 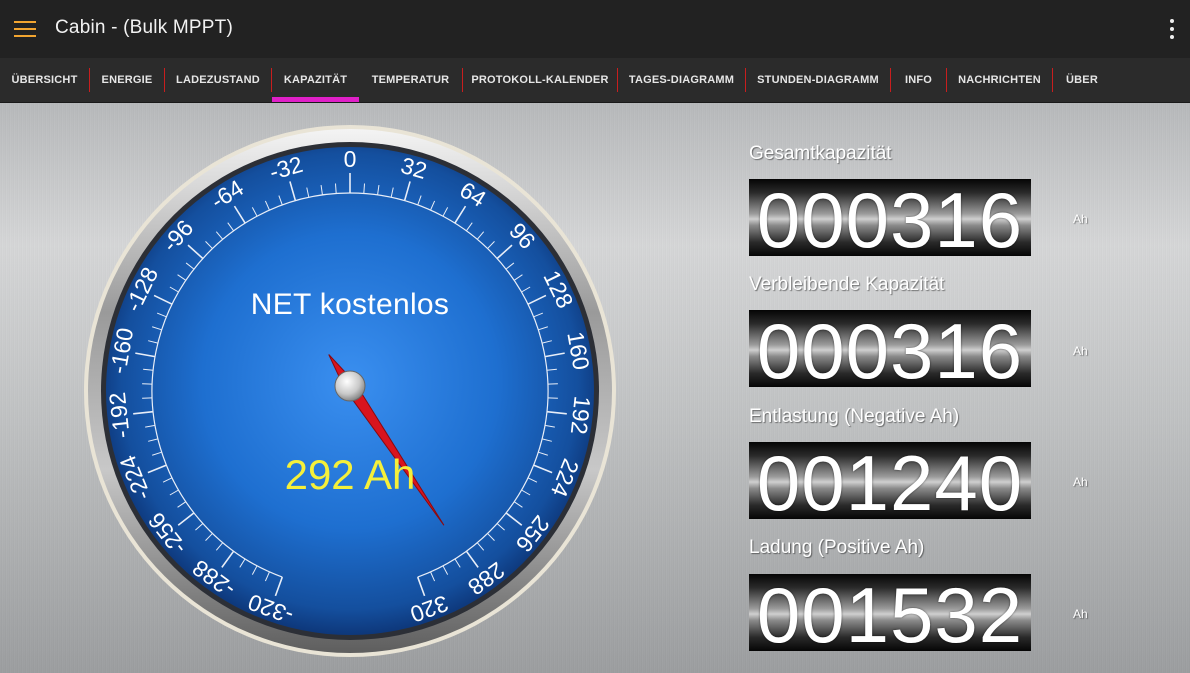 I want to click on tab-ladezustand: LADEZUSTAND, so click(x=218, y=80).